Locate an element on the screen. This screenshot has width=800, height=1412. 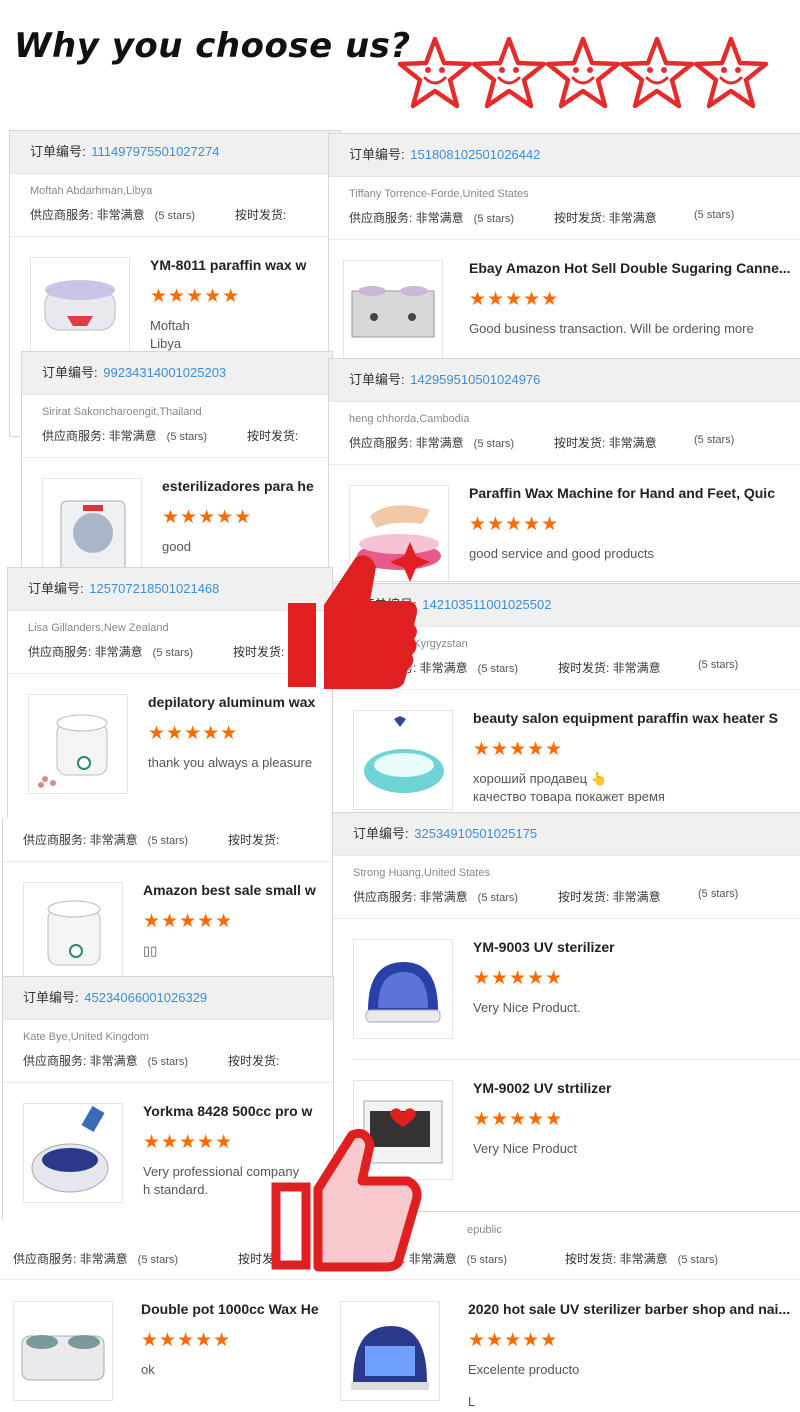
review-text: Very Nice Product. is located at coordinates (527, 1007).